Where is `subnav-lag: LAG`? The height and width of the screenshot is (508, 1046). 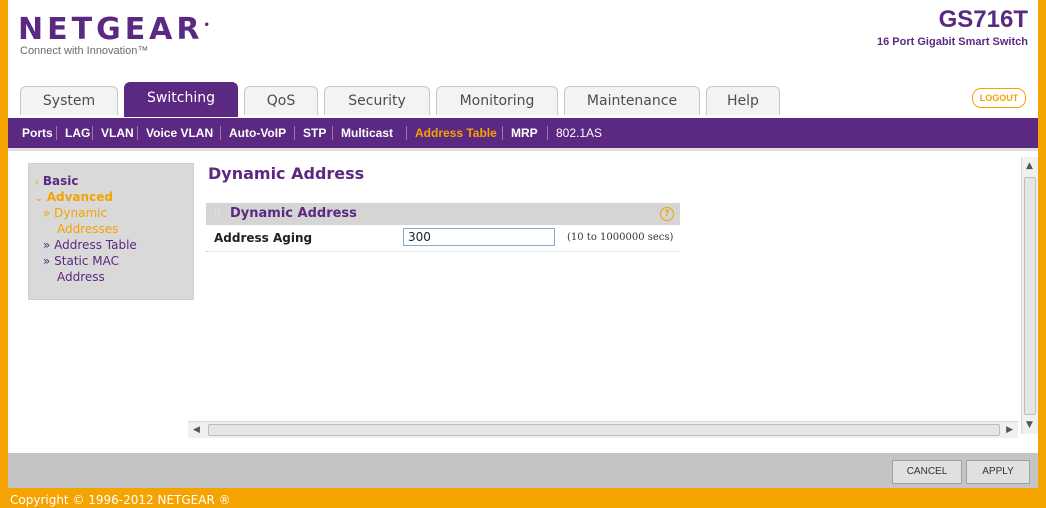 subnav-lag: LAG is located at coordinates (77, 133).